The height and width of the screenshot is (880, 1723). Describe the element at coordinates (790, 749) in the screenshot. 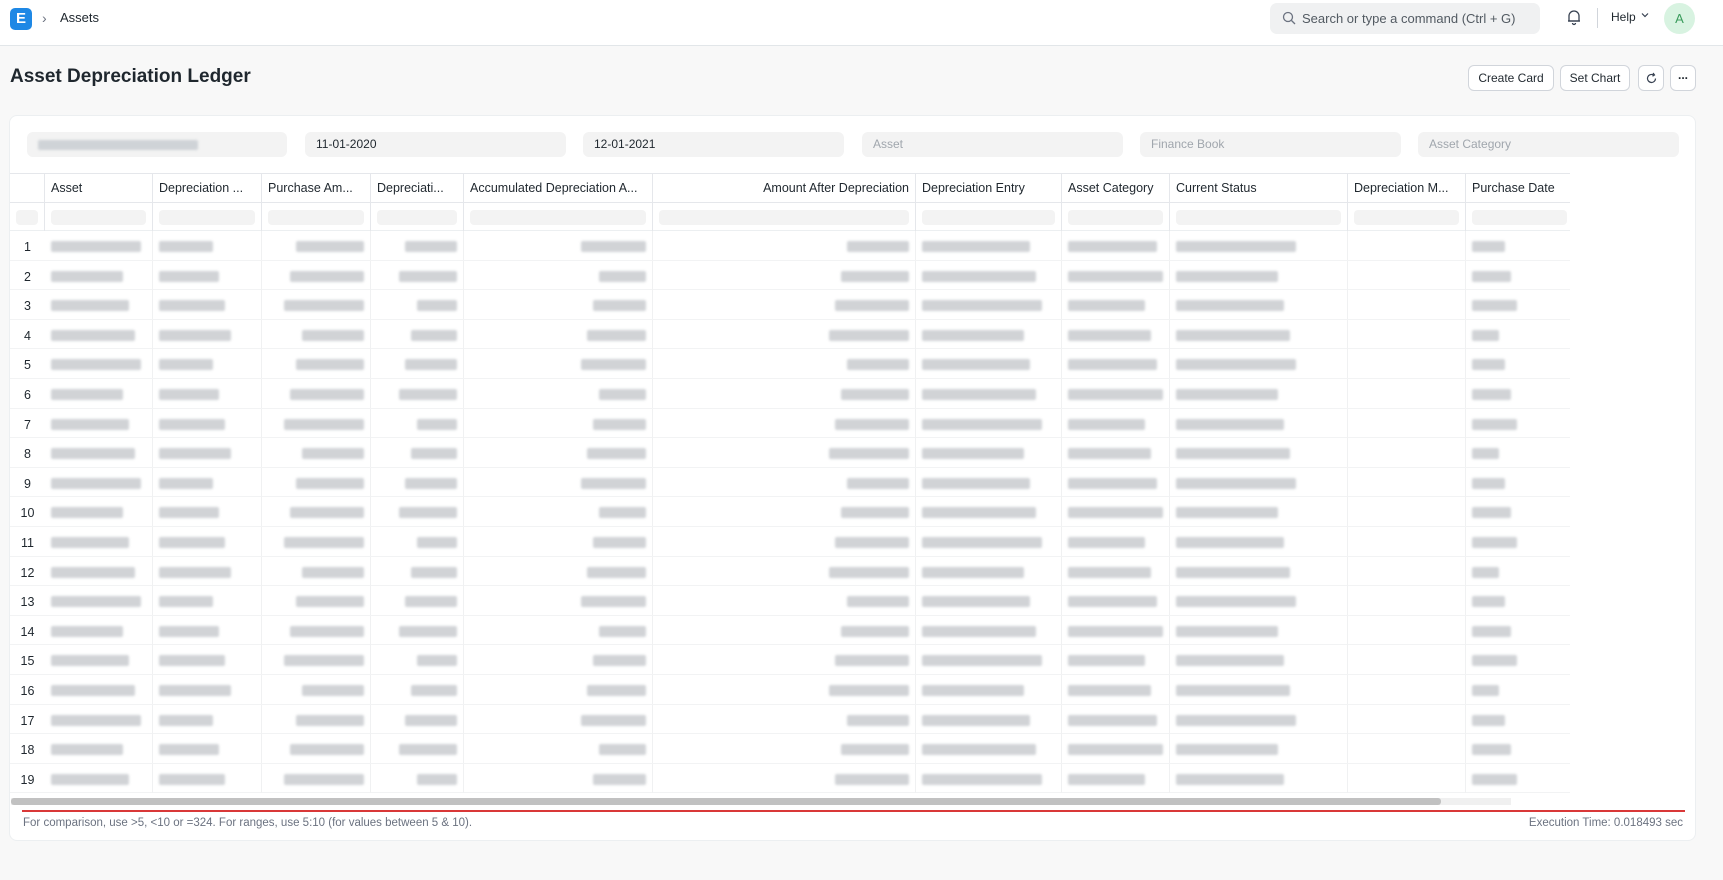

I see `table-row: 18` at that location.